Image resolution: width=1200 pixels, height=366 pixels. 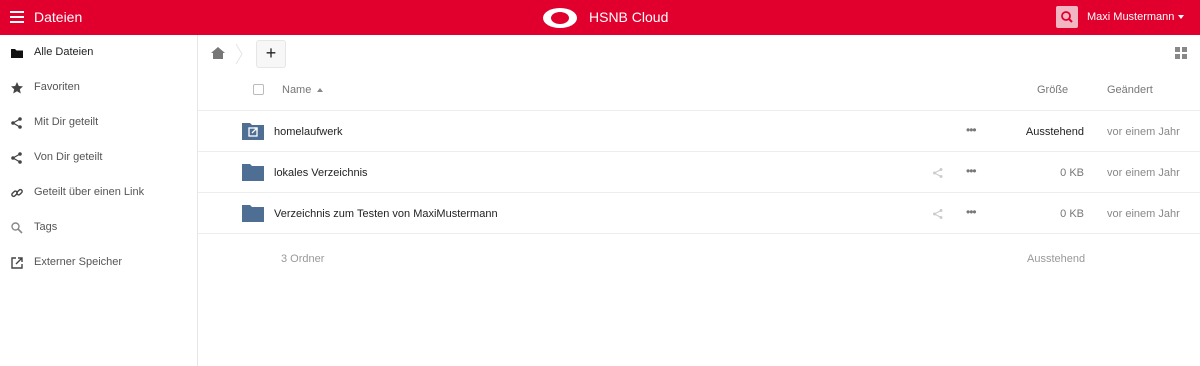 I want to click on sidebar-item-label: Geteilt über einen Link, so click(x=89, y=192).